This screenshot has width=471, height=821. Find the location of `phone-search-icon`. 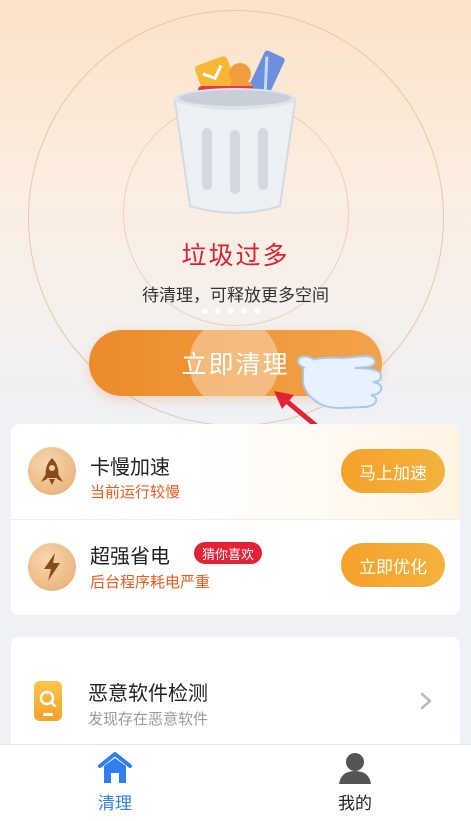

phone-search-icon is located at coordinates (48, 701).